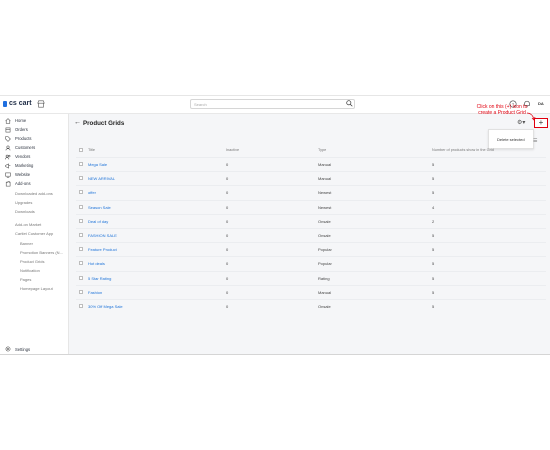 This screenshot has width=550, height=450. I want to click on table-row: Feature Product 0 Popular 5, so click(311, 249).